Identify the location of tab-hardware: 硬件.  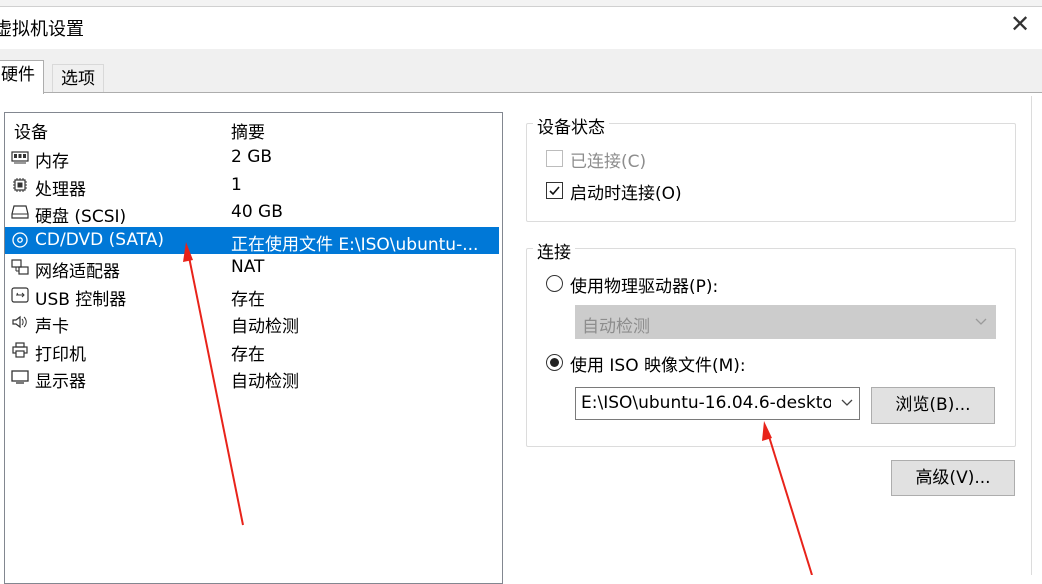
(22, 77).